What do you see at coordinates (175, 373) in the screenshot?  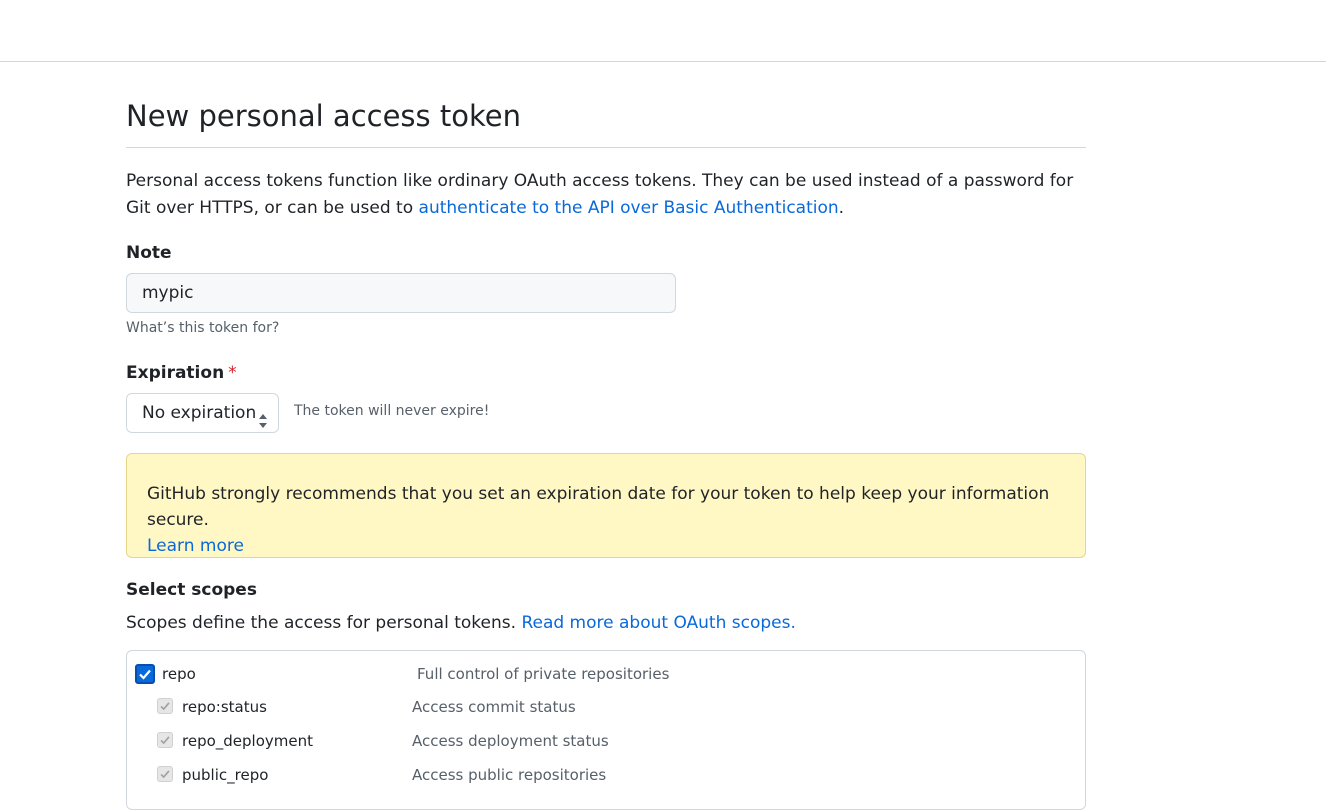 I see `expiration-label-text: Expiration` at bounding box center [175, 373].